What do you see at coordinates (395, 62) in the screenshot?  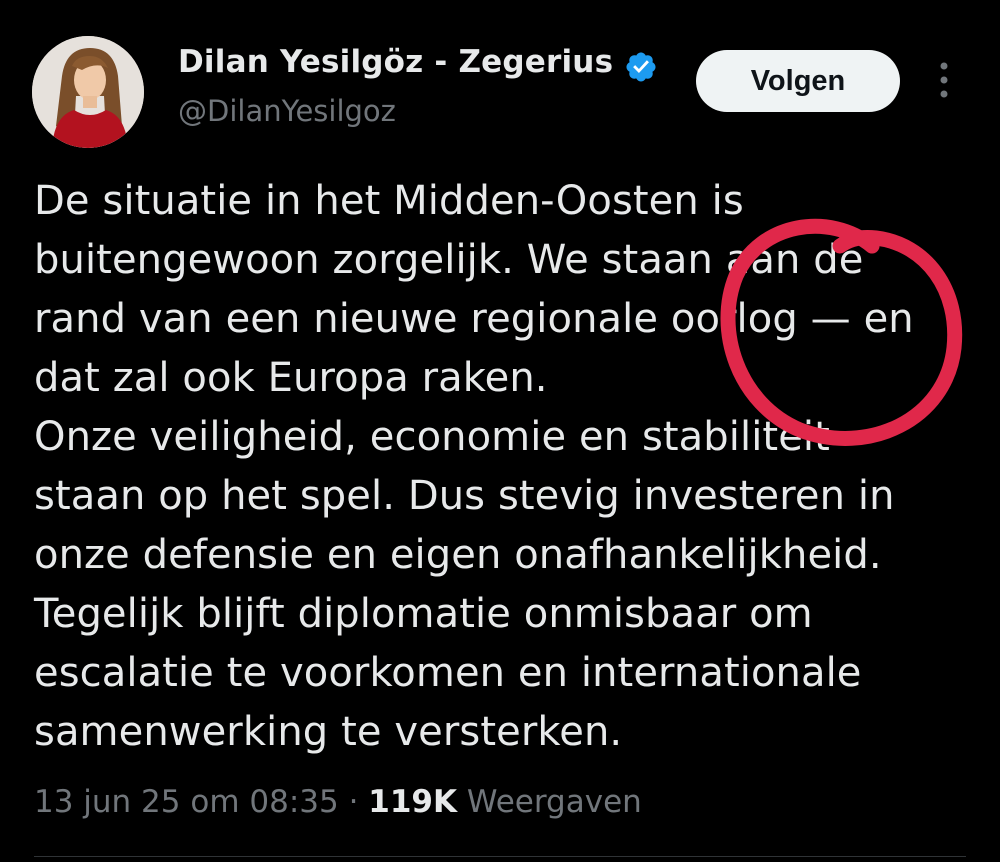 I see `author-name: Dilan Yesilgöz - Zegerius` at bounding box center [395, 62].